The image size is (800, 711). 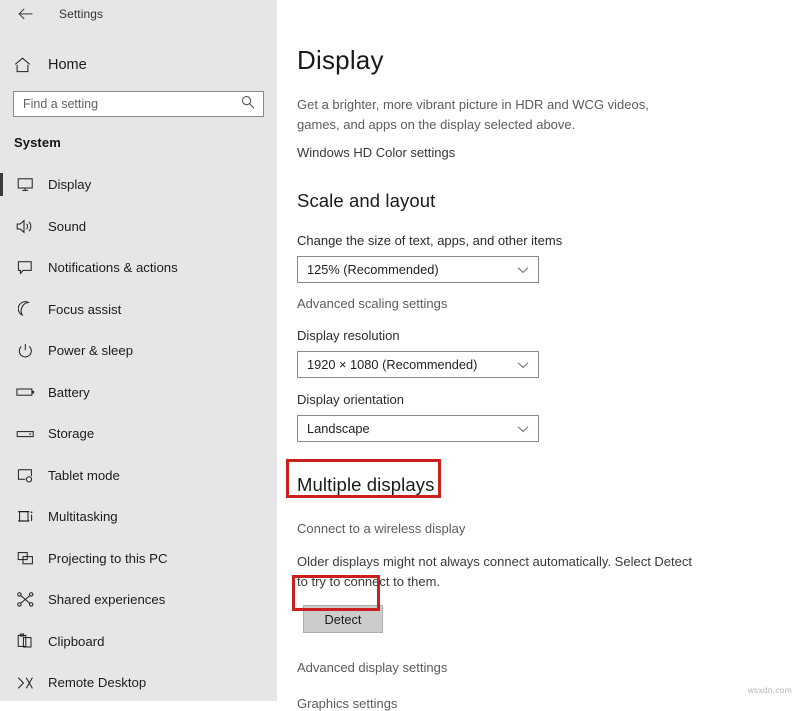 I want to click on search-box, so click(x=138, y=104).